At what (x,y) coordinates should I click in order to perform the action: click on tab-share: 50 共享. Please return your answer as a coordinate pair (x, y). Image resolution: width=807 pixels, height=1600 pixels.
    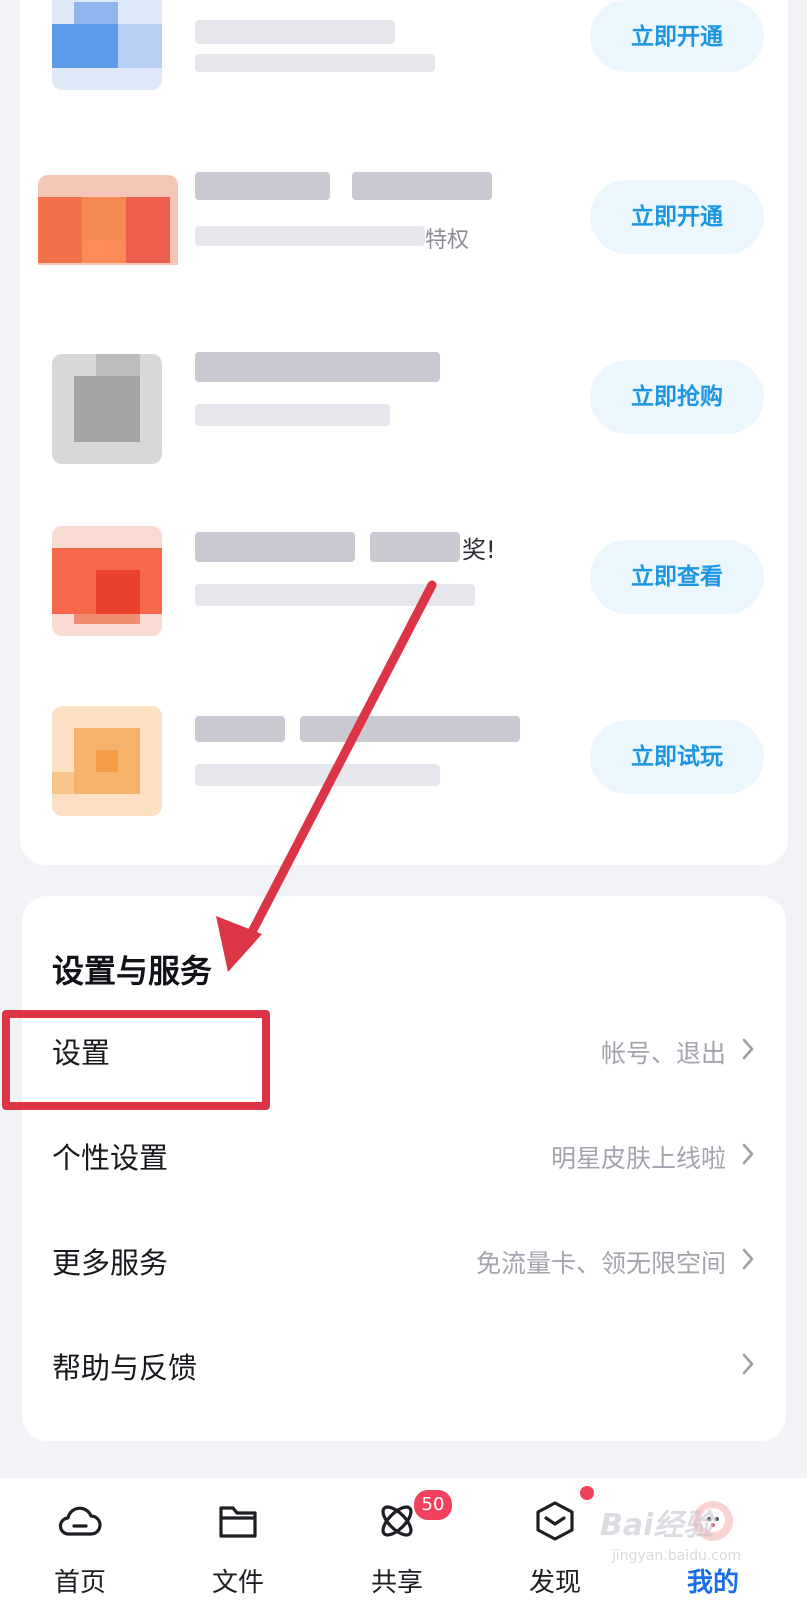
    Looking at the image, I should click on (398, 1539).